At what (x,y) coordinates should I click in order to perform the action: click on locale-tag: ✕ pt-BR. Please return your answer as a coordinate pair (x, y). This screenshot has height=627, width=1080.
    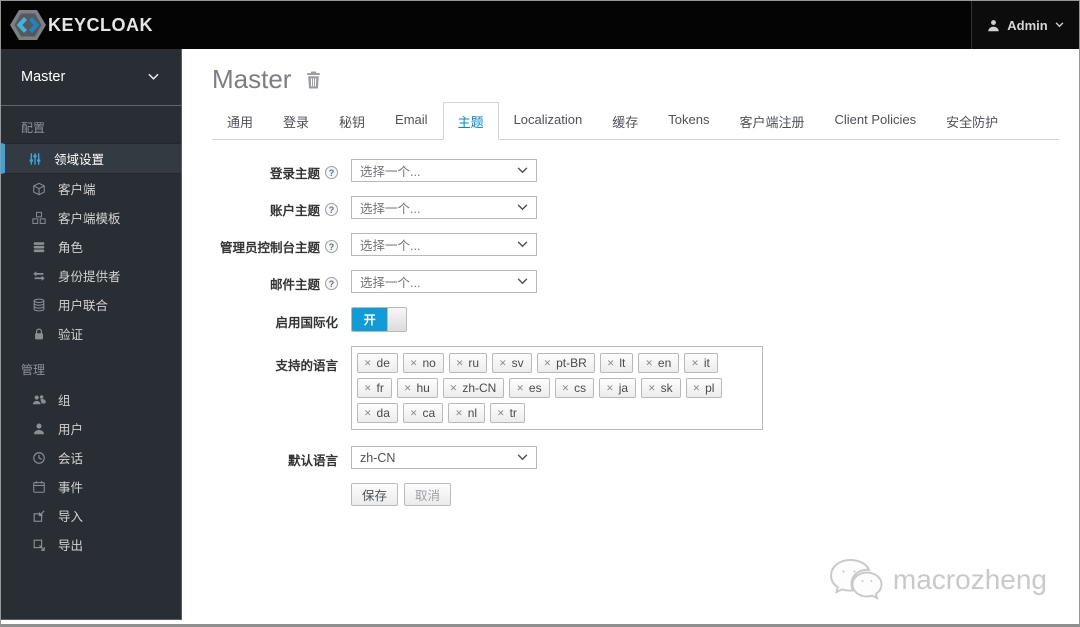
    Looking at the image, I should click on (565, 363).